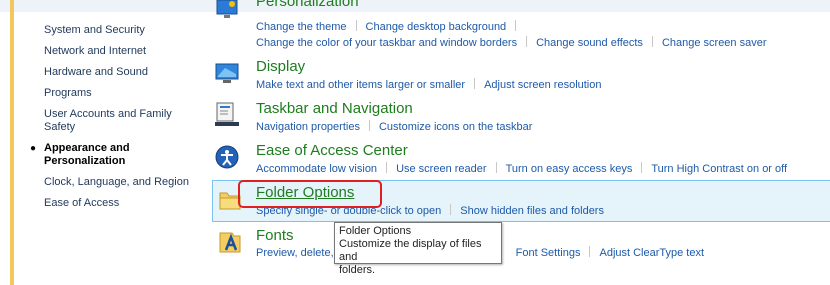 This screenshot has width=830, height=285. Describe the element at coordinates (548, 253) in the screenshot. I see `link-font-settings: Font Settings` at that location.